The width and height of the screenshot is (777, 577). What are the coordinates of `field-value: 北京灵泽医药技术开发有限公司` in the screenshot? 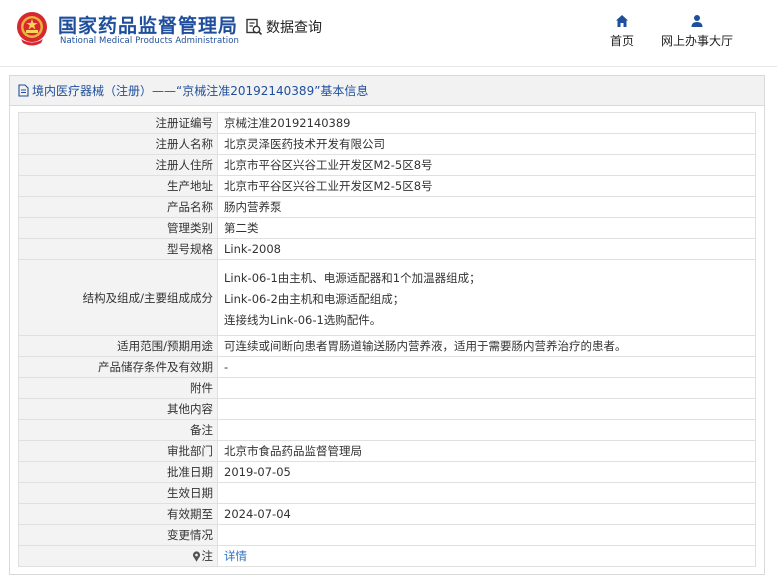 It's located at (486, 144).